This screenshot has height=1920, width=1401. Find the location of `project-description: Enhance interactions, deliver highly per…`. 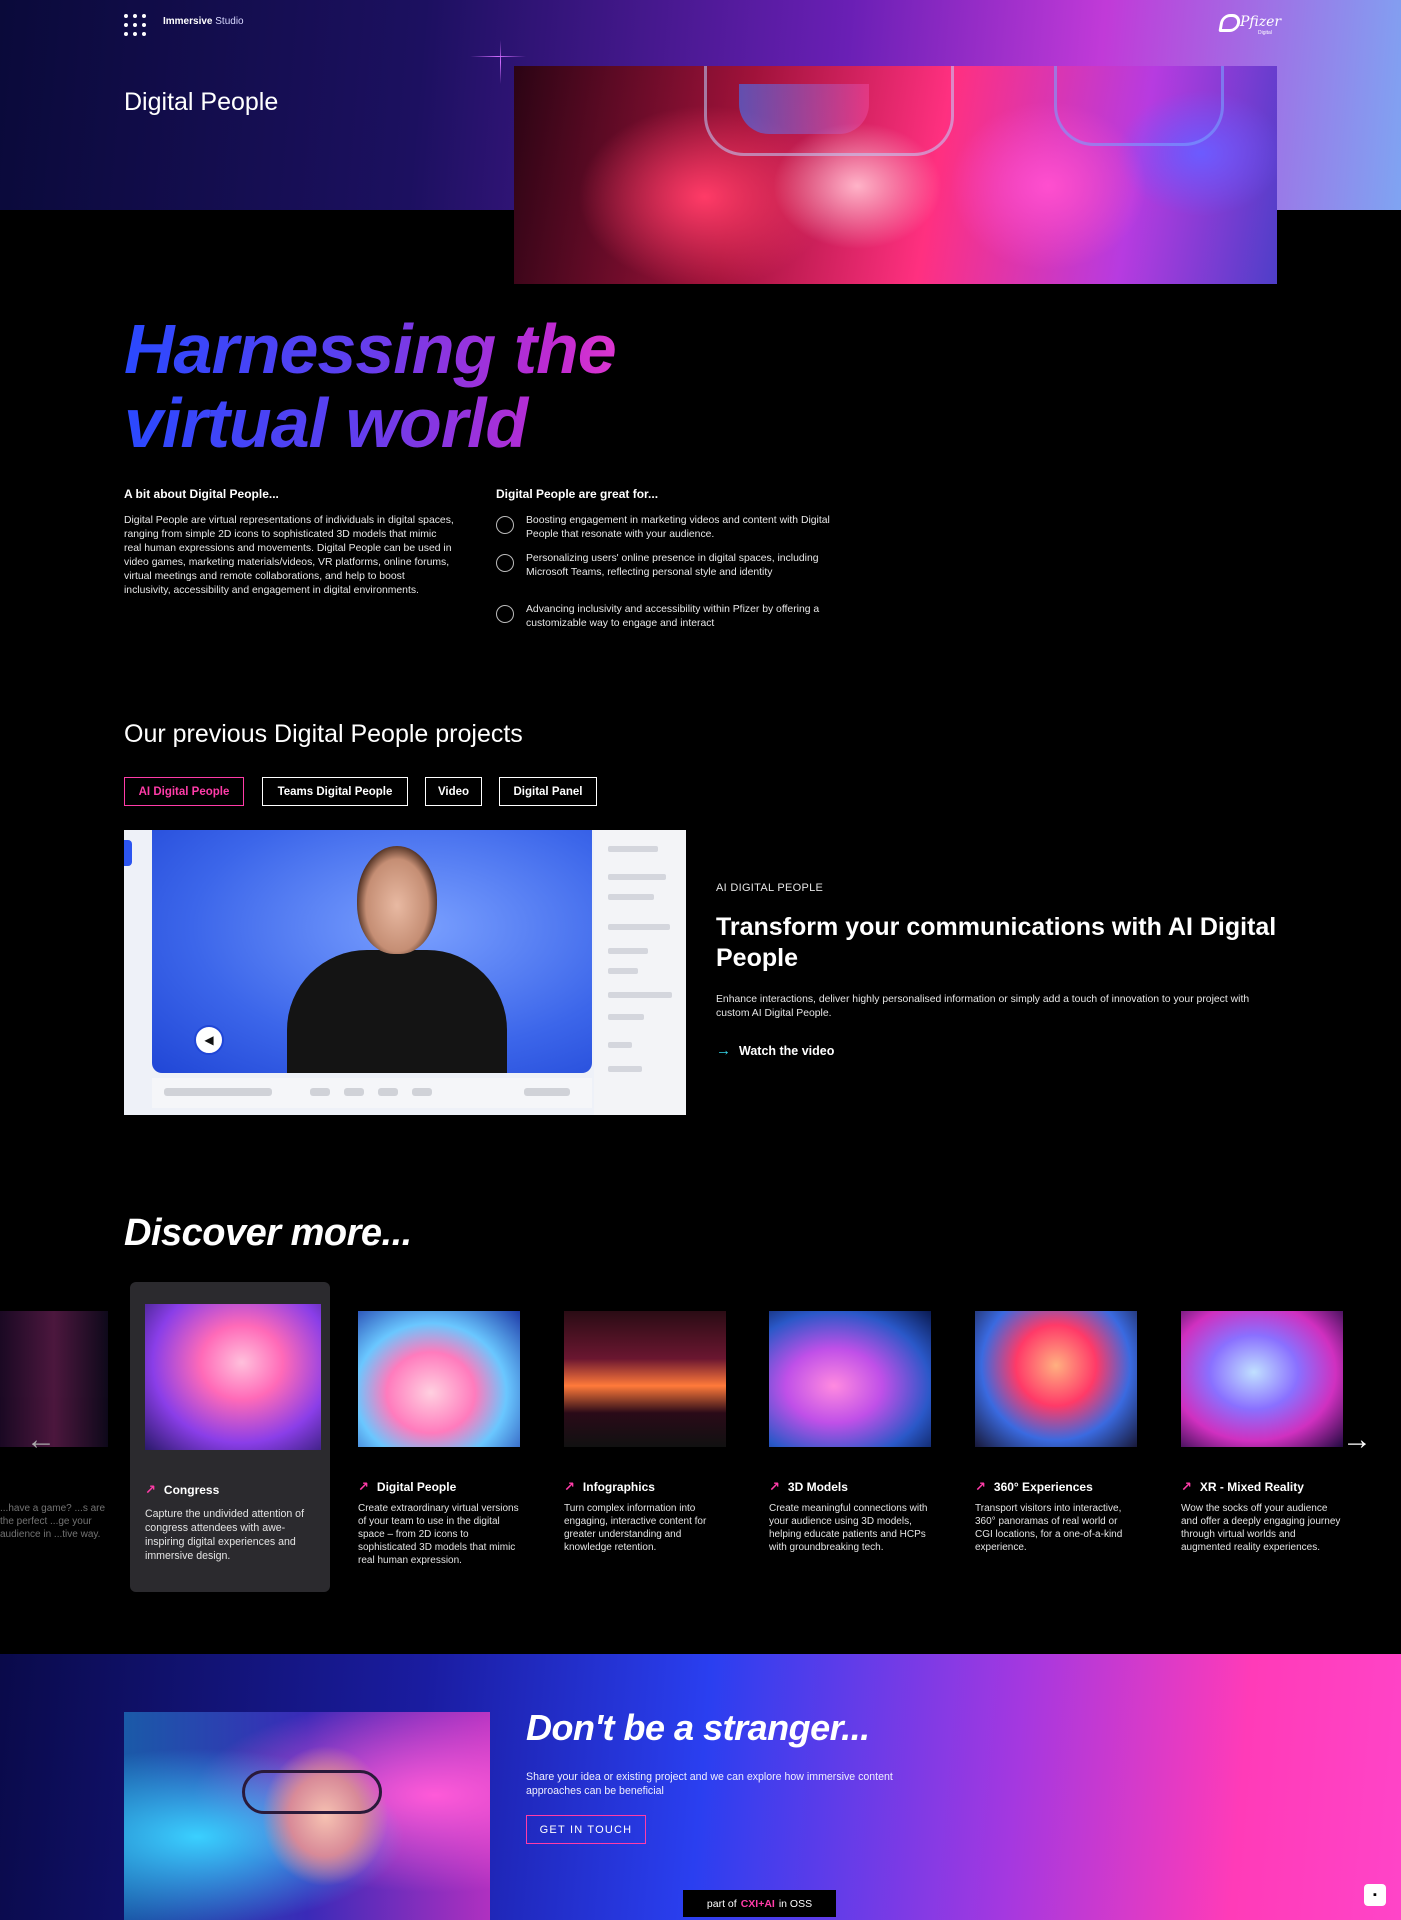

project-description: Enhance interactions, deliver highly per… is located at coordinates (983, 1006).